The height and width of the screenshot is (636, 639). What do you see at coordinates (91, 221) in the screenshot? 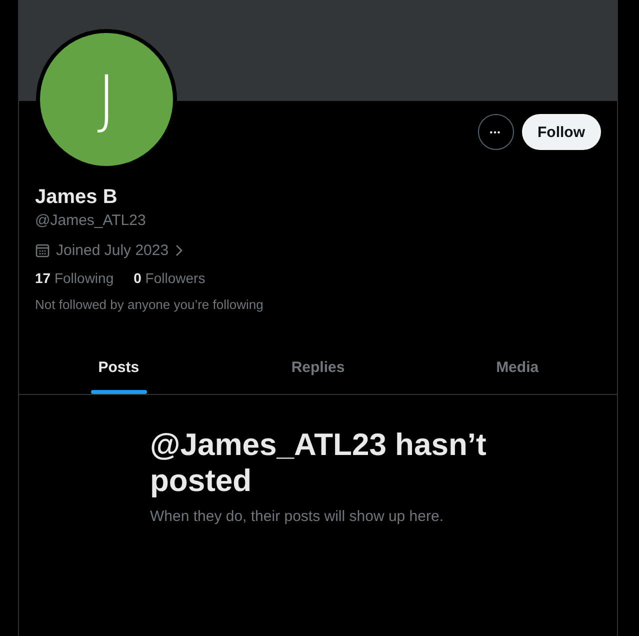
I see `username: @James_ATL23` at bounding box center [91, 221].